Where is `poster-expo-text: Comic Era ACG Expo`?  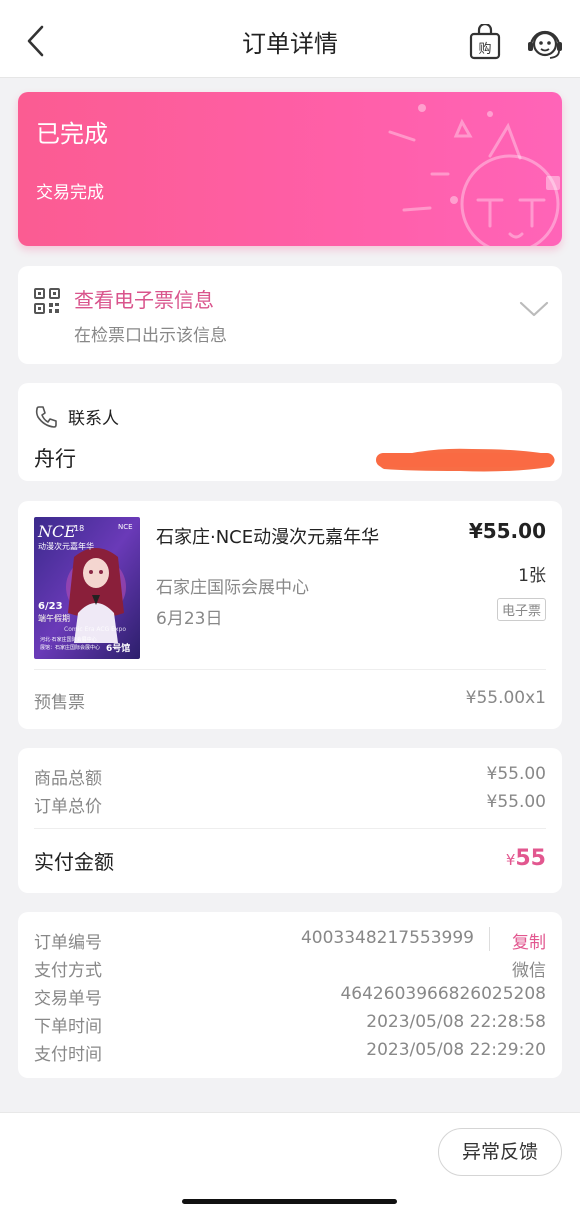
poster-expo-text: Comic Era ACG Expo is located at coordinates (95, 629).